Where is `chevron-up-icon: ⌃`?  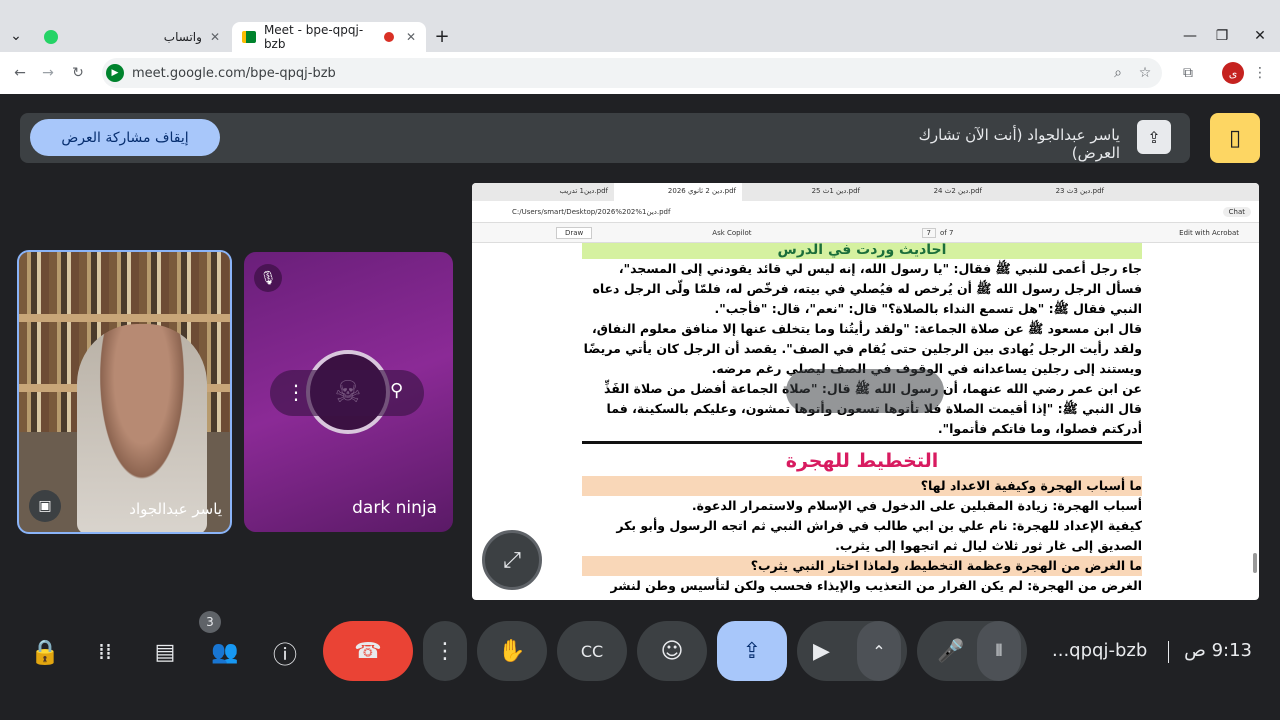 chevron-up-icon: ⌃ is located at coordinates (879, 651).